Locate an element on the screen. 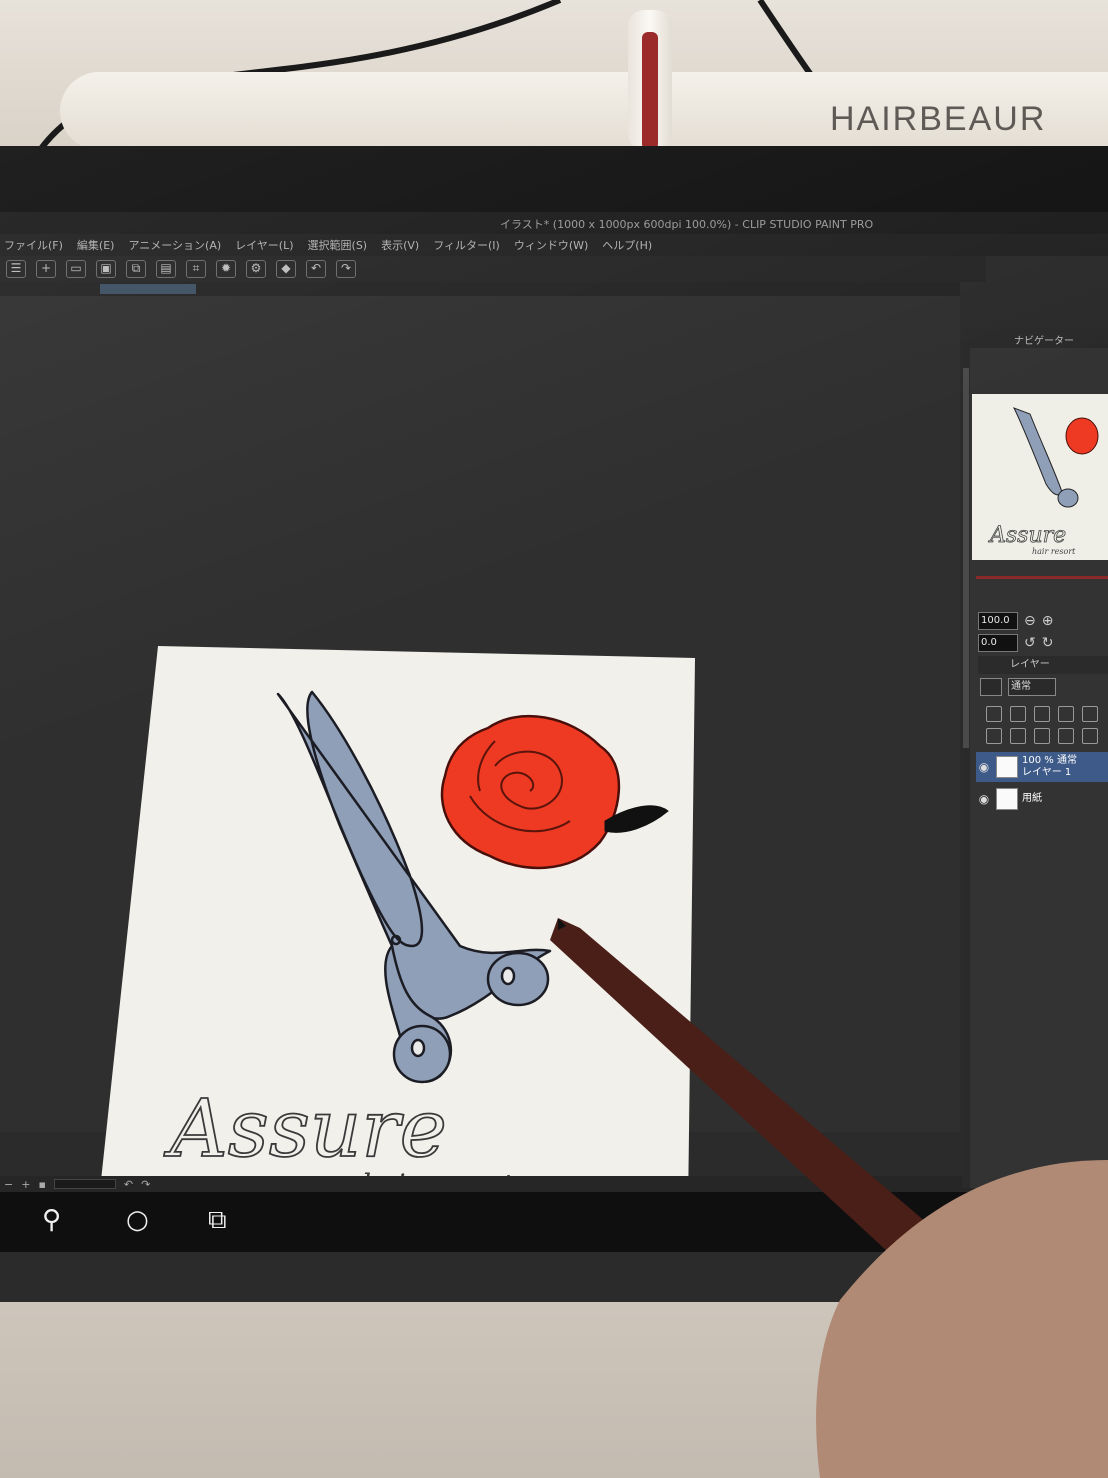 Image resolution: width=1108 pixels, height=1478 pixels. paste-icon: ▤ is located at coordinates (166, 269).